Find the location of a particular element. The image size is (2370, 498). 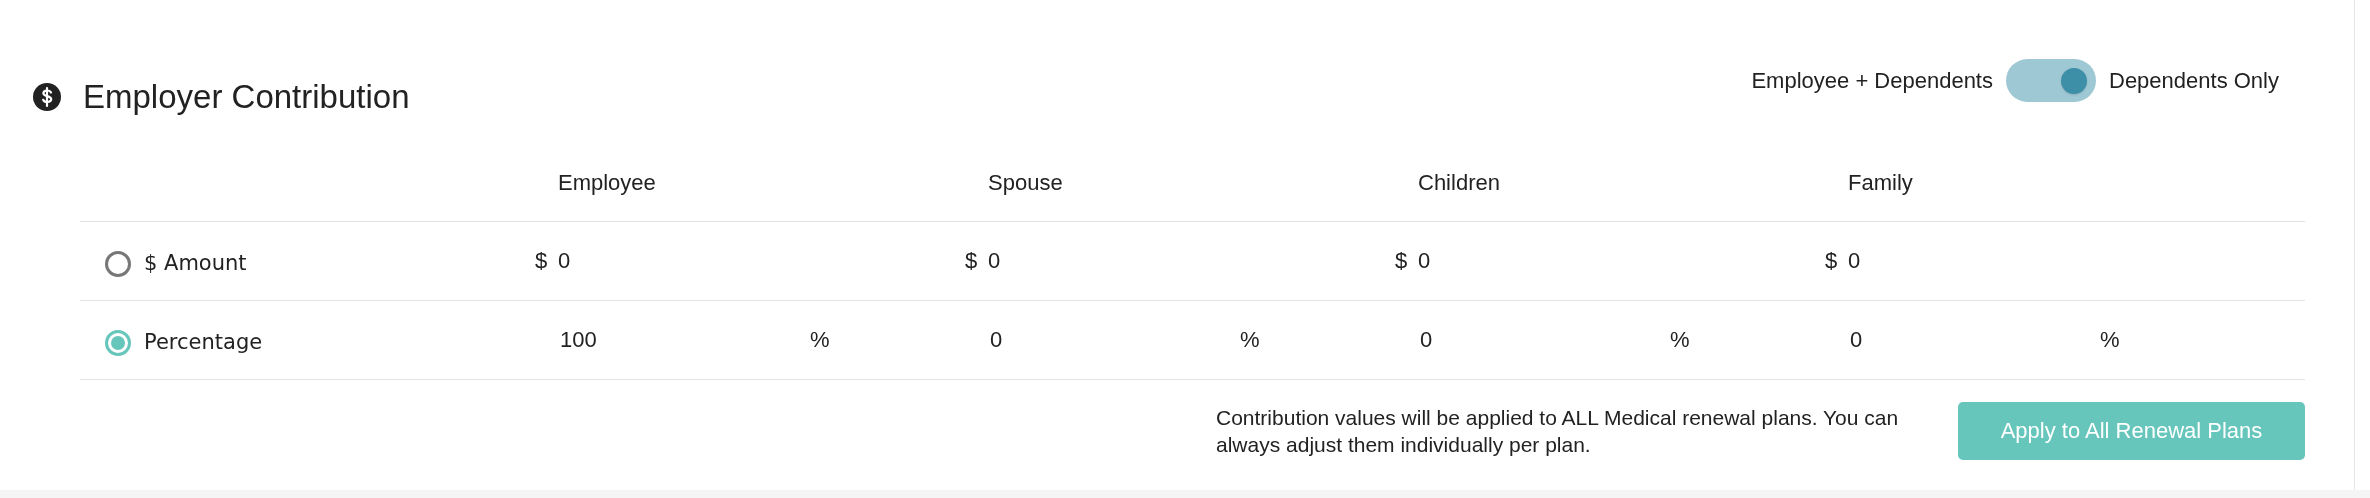

row-label: Percentage is located at coordinates (203, 342).